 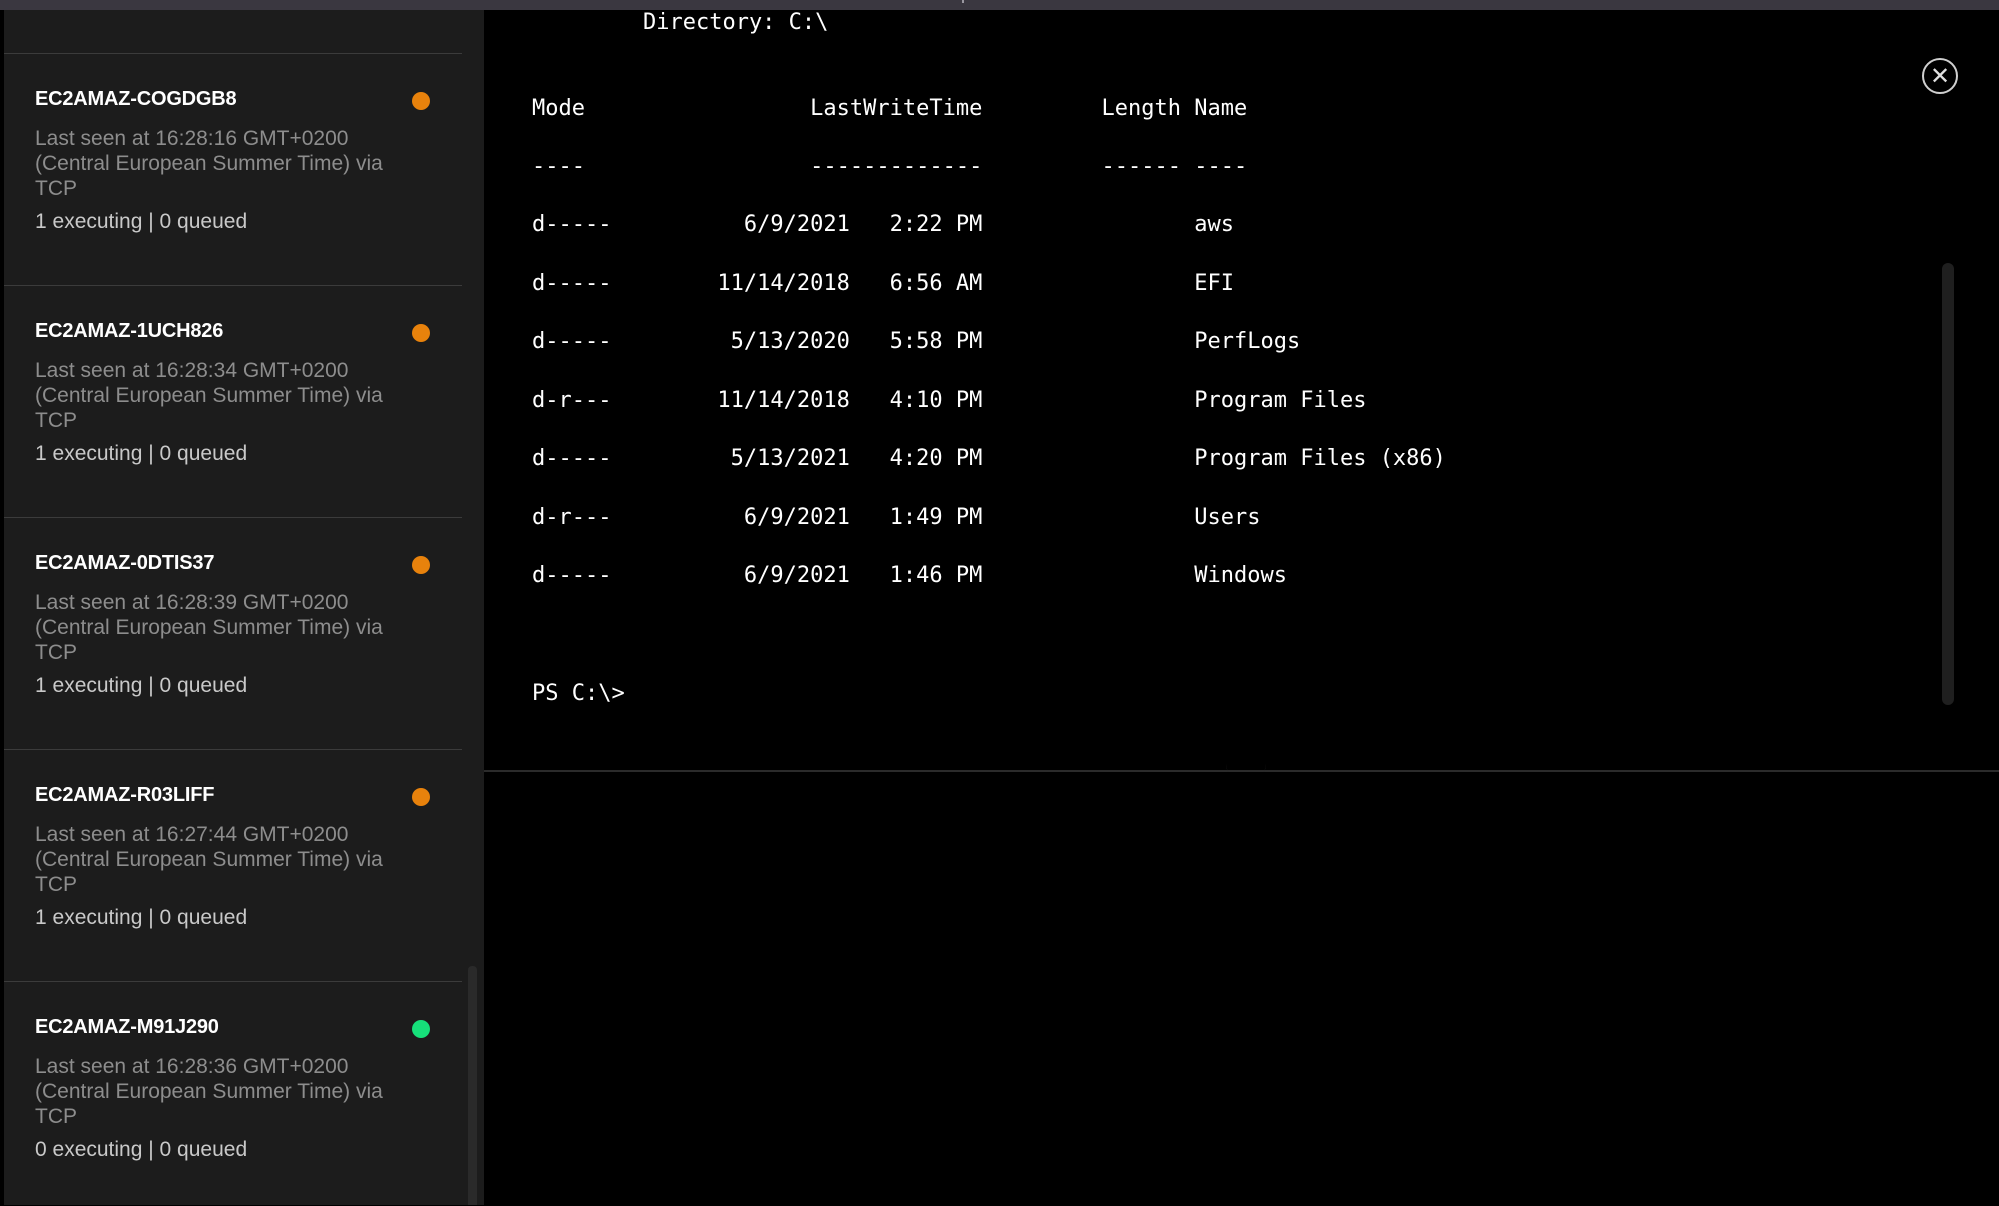 I want to click on terminal-row: d-r--- 6/9/2021 1:49 PM Users, so click(x=896, y=517).